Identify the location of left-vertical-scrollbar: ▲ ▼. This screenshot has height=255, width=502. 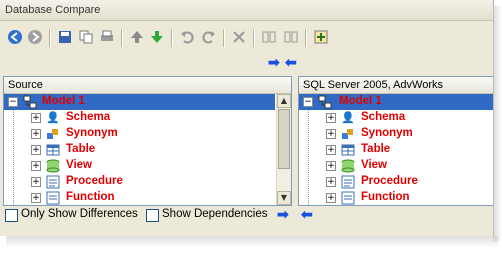
(283, 149).